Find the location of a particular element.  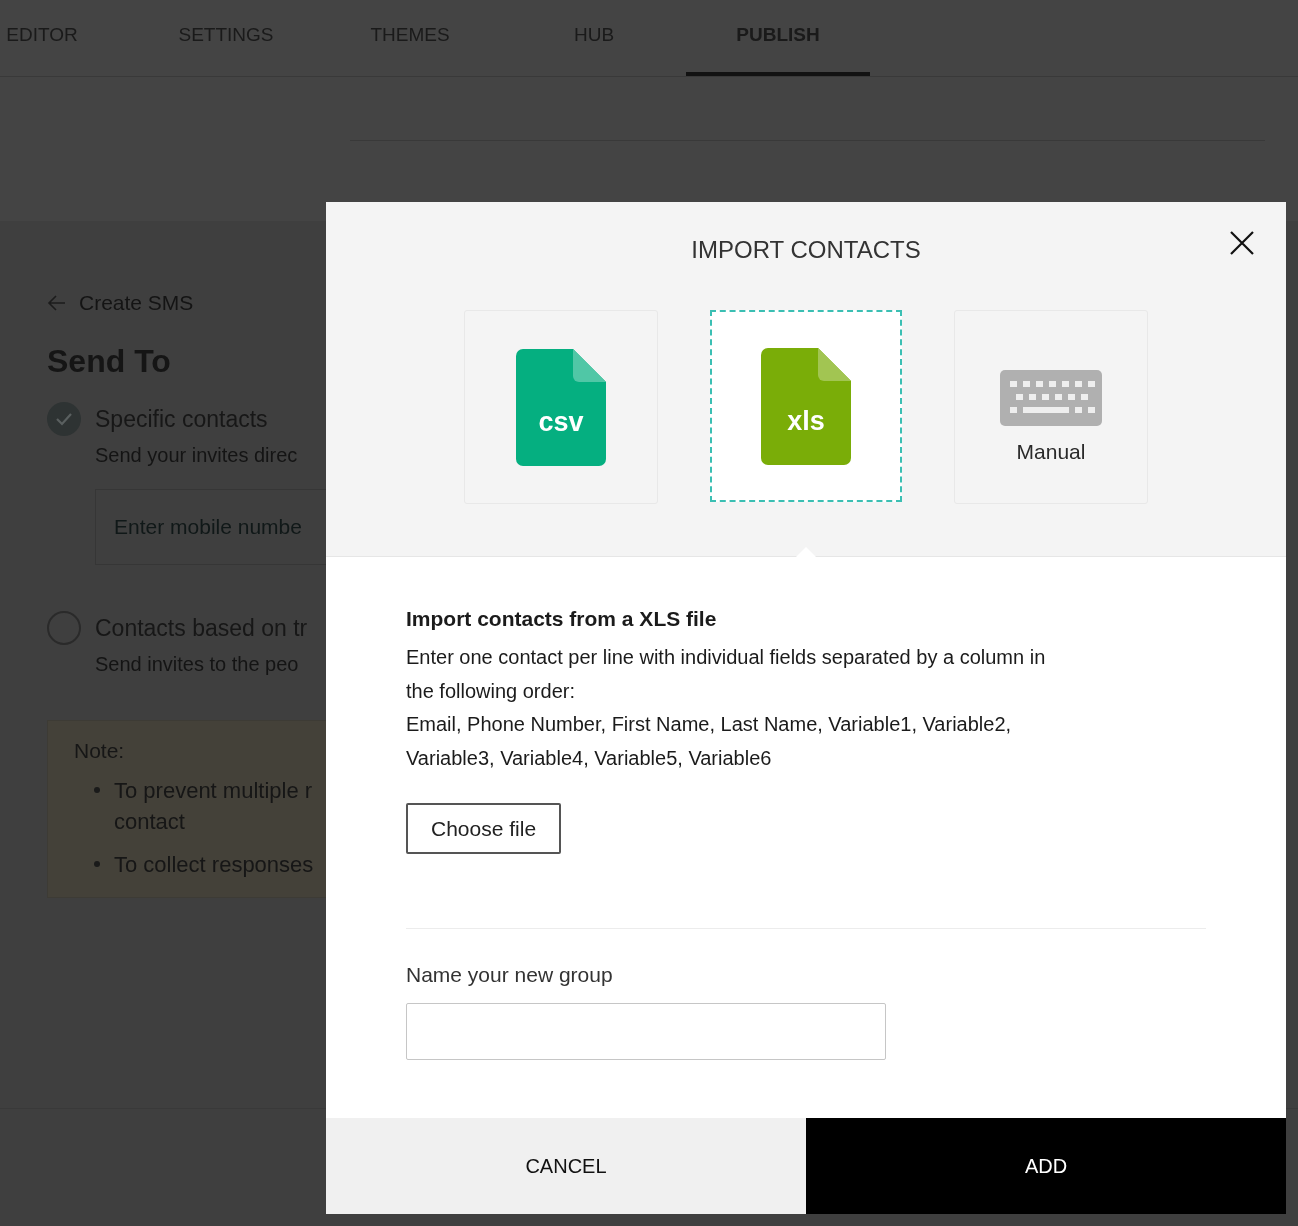

add-button: ADD is located at coordinates (1046, 1166).